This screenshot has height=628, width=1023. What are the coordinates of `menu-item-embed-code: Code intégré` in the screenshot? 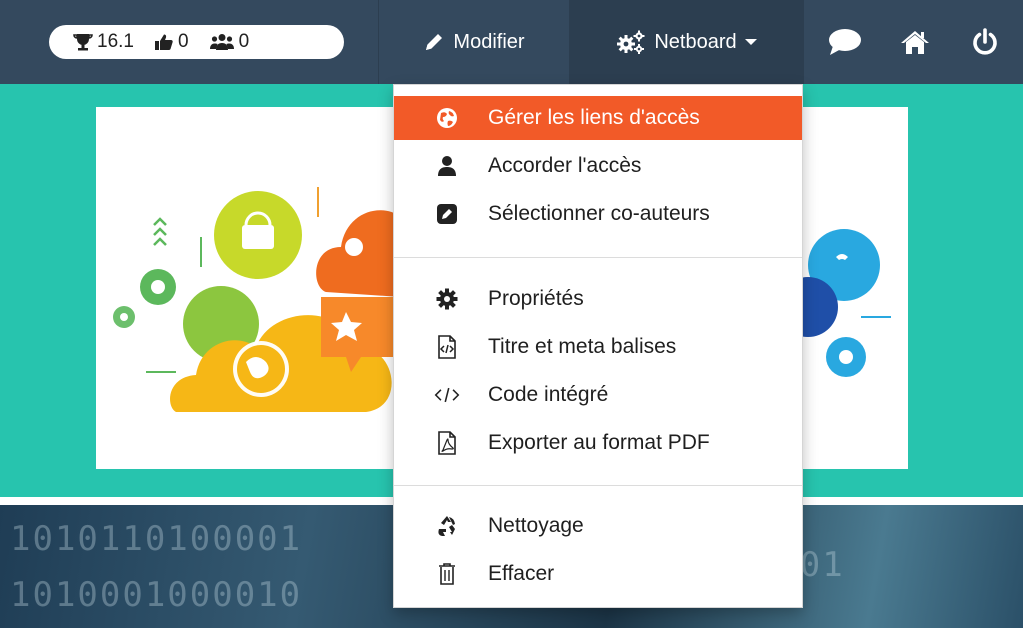 It's located at (598, 395).